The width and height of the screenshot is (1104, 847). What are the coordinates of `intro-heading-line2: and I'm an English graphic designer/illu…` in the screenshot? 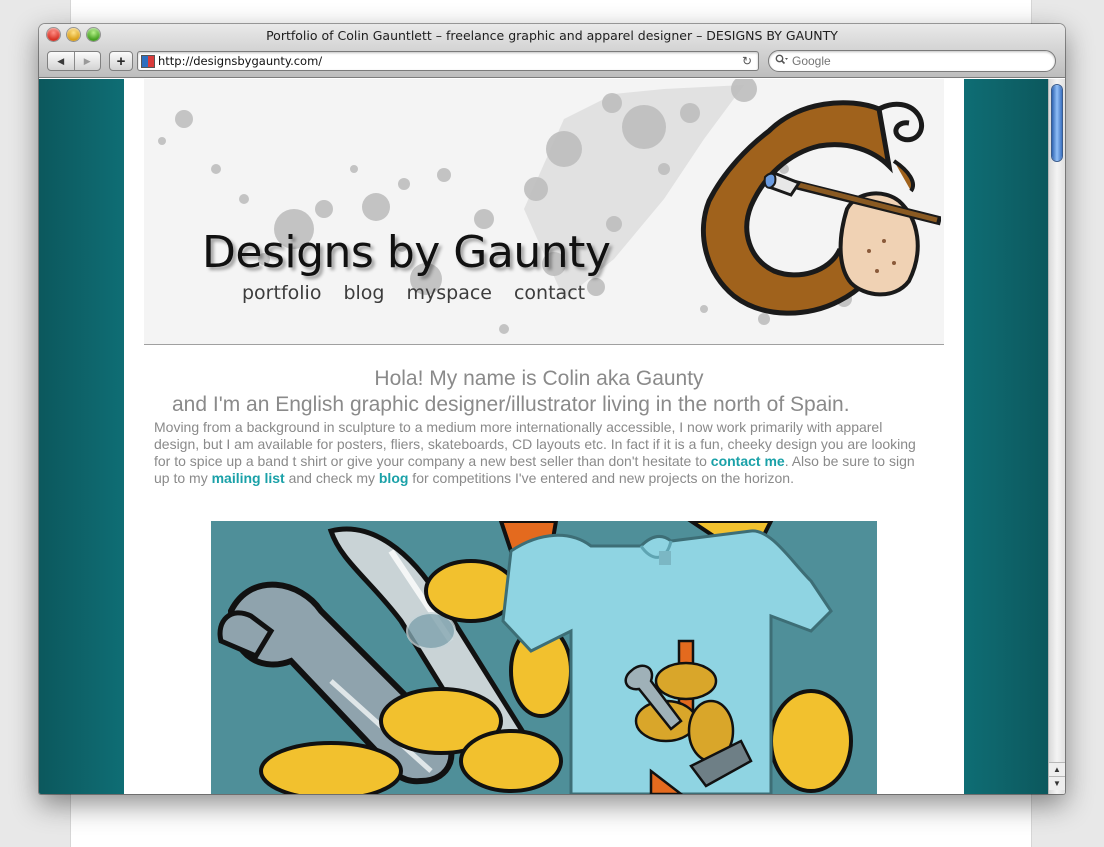 It's located at (511, 404).